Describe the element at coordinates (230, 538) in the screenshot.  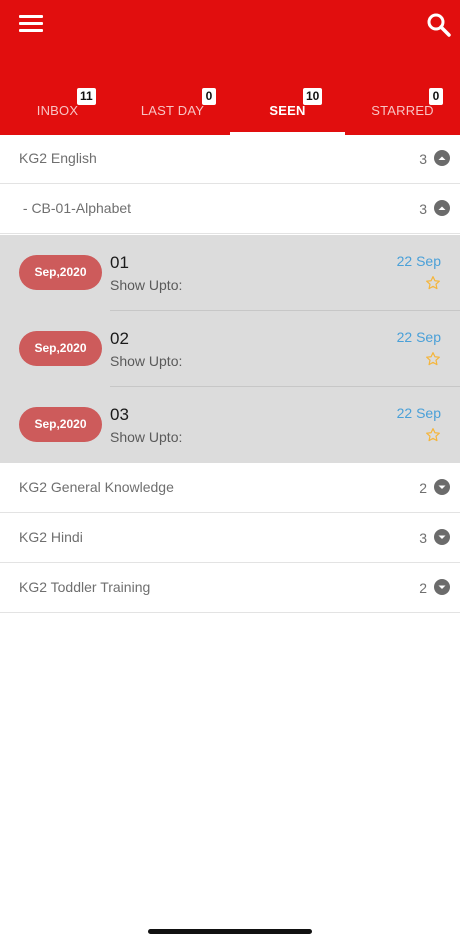
I see `group-row-kg2-hindi: KG2 Hindi 3` at that location.